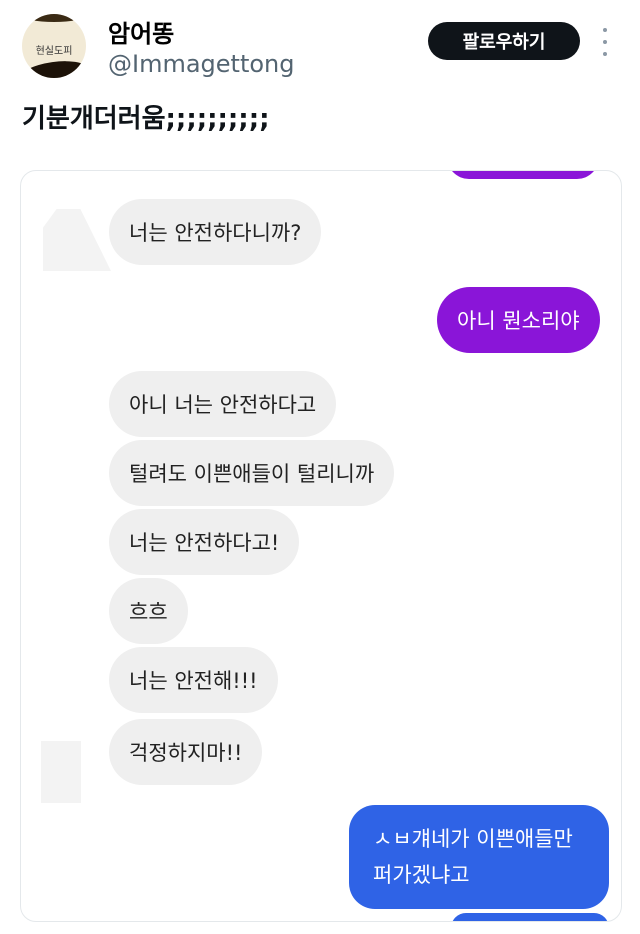 The height and width of the screenshot is (934, 640). What do you see at coordinates (421, 875) in the screenshot?
I see `message-text-line: 퍼가겠냐고` at bounding box center [421, 875].